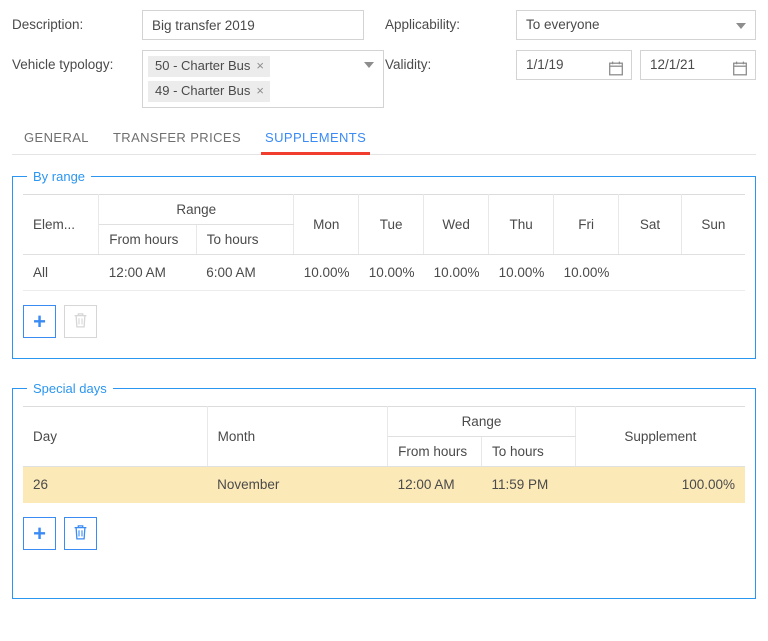  What do you see at coordinates (253, 25) in the screenshot?
I see `description-input` at bounding box center [253, 25].